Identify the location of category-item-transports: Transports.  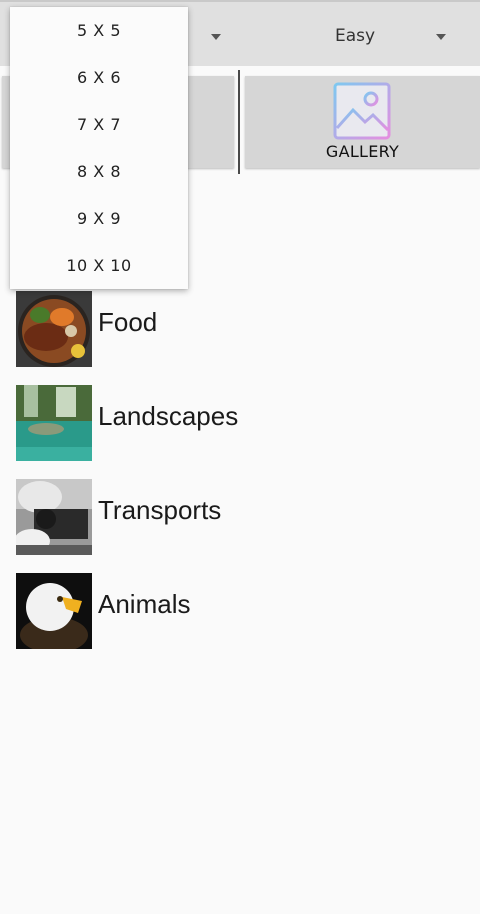
(216, 517).